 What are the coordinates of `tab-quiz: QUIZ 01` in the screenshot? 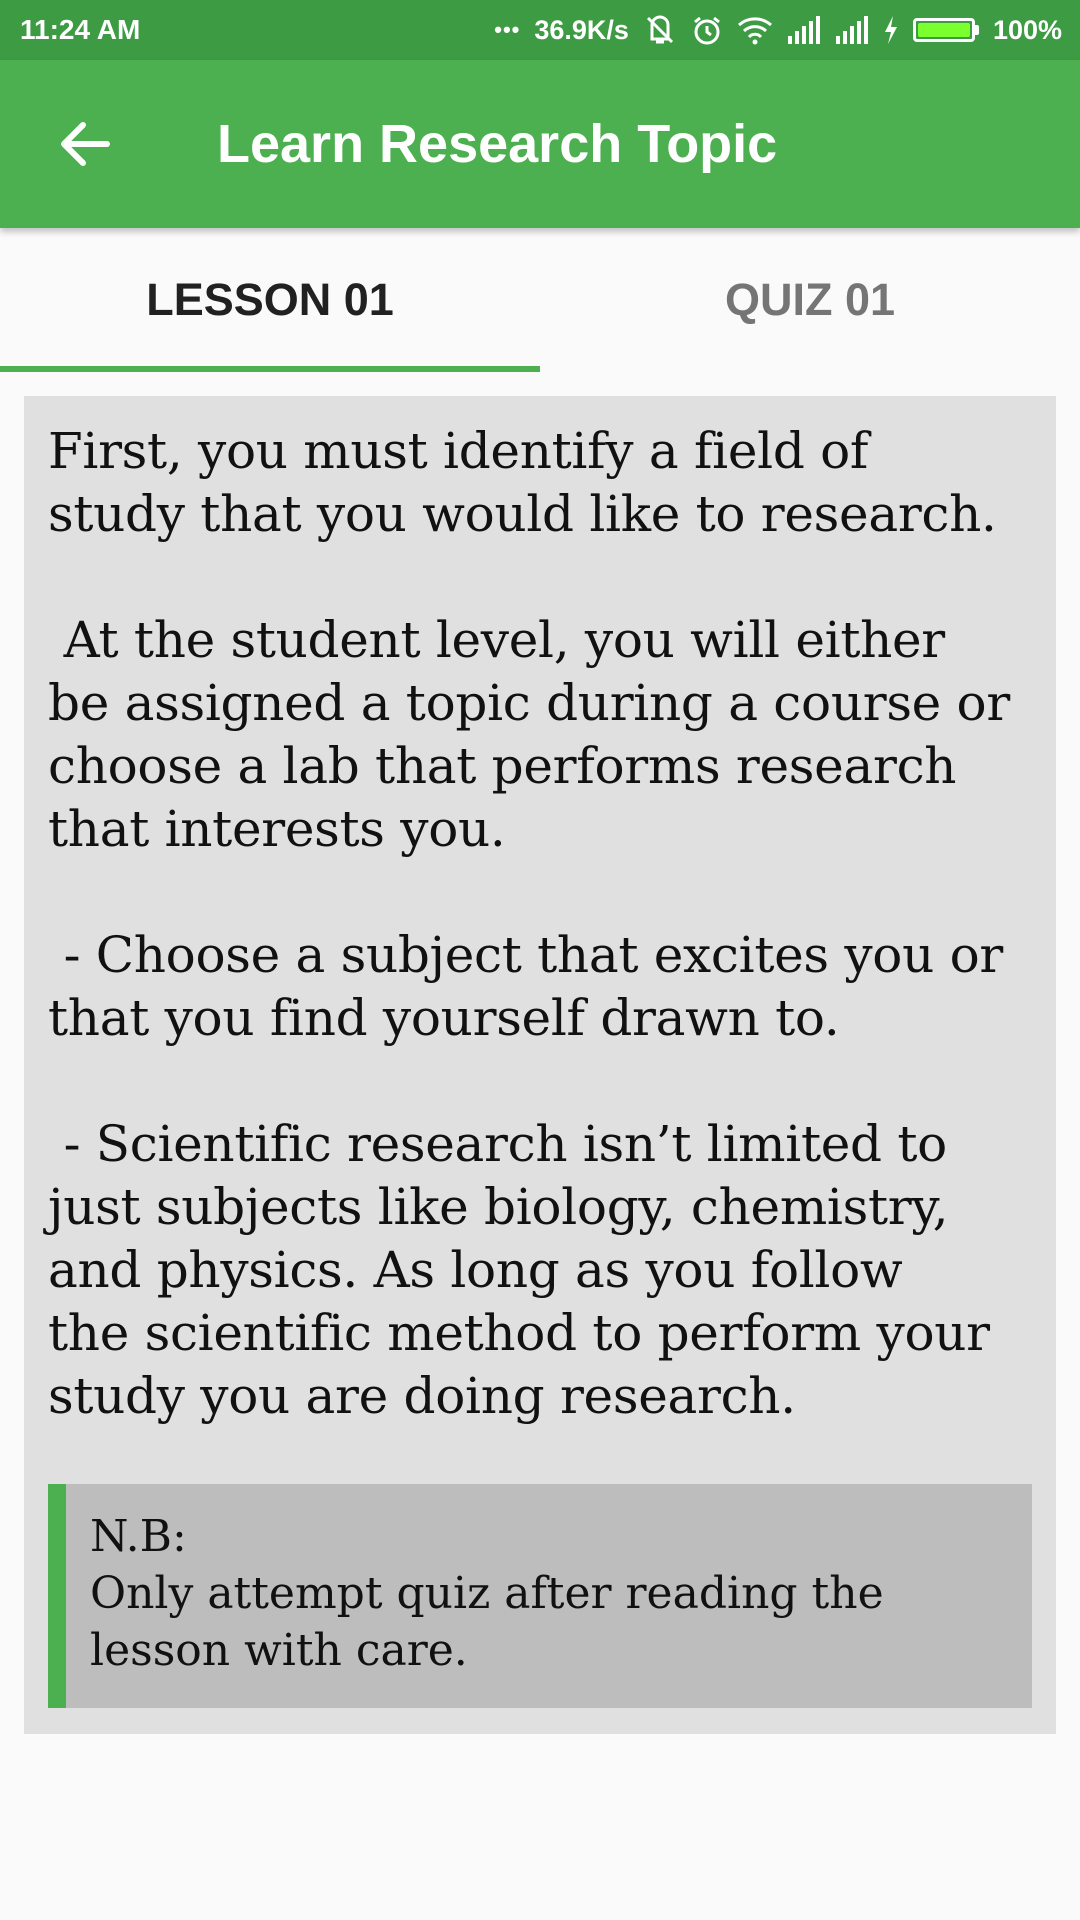 It's located at (810, 300).